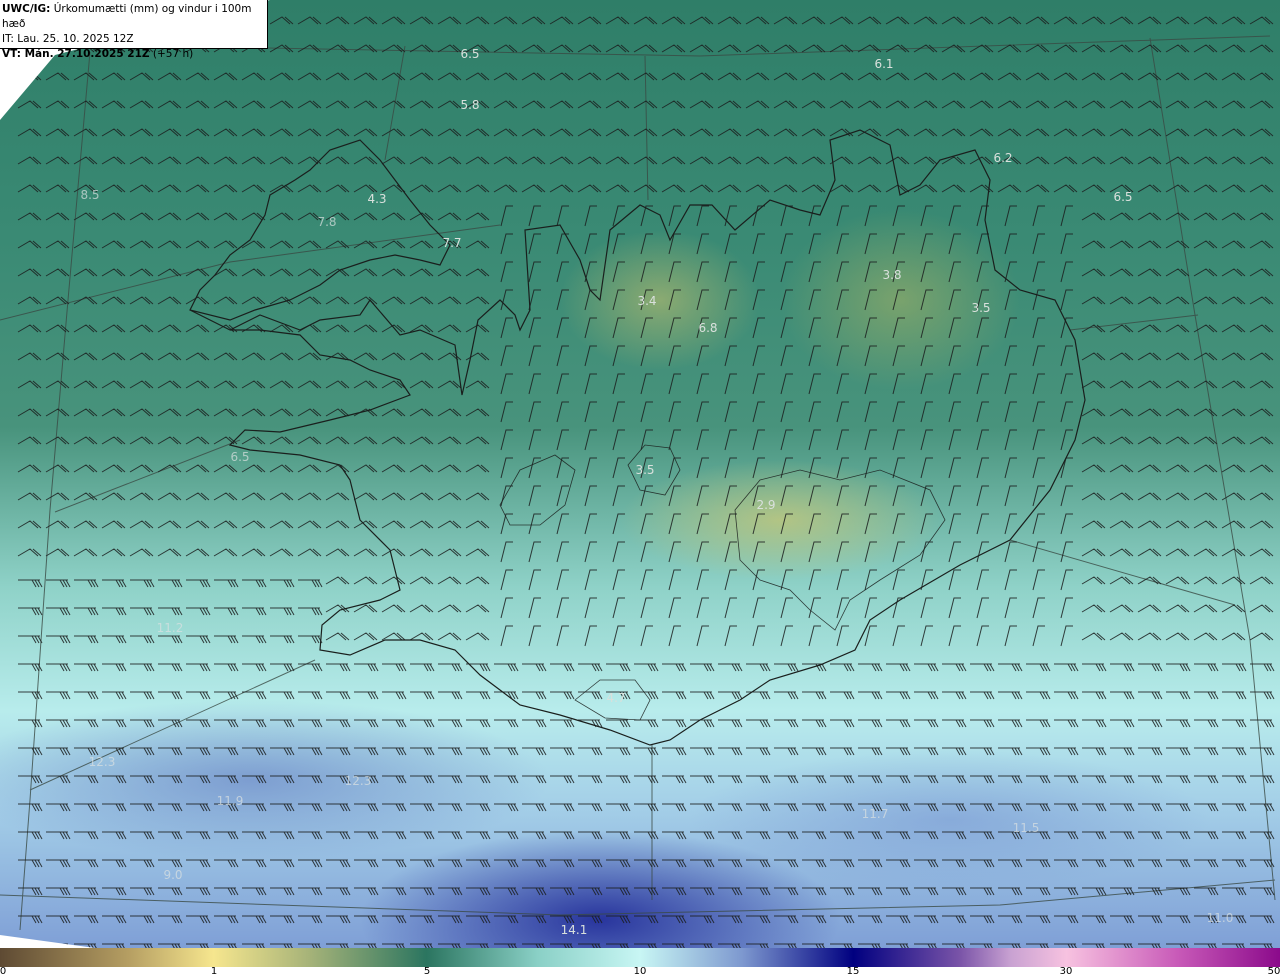 The image size is (1280, 978). Describe the element at coordinates (574, 930) in the screenshot. I see `value-label: 14.1` at that location.